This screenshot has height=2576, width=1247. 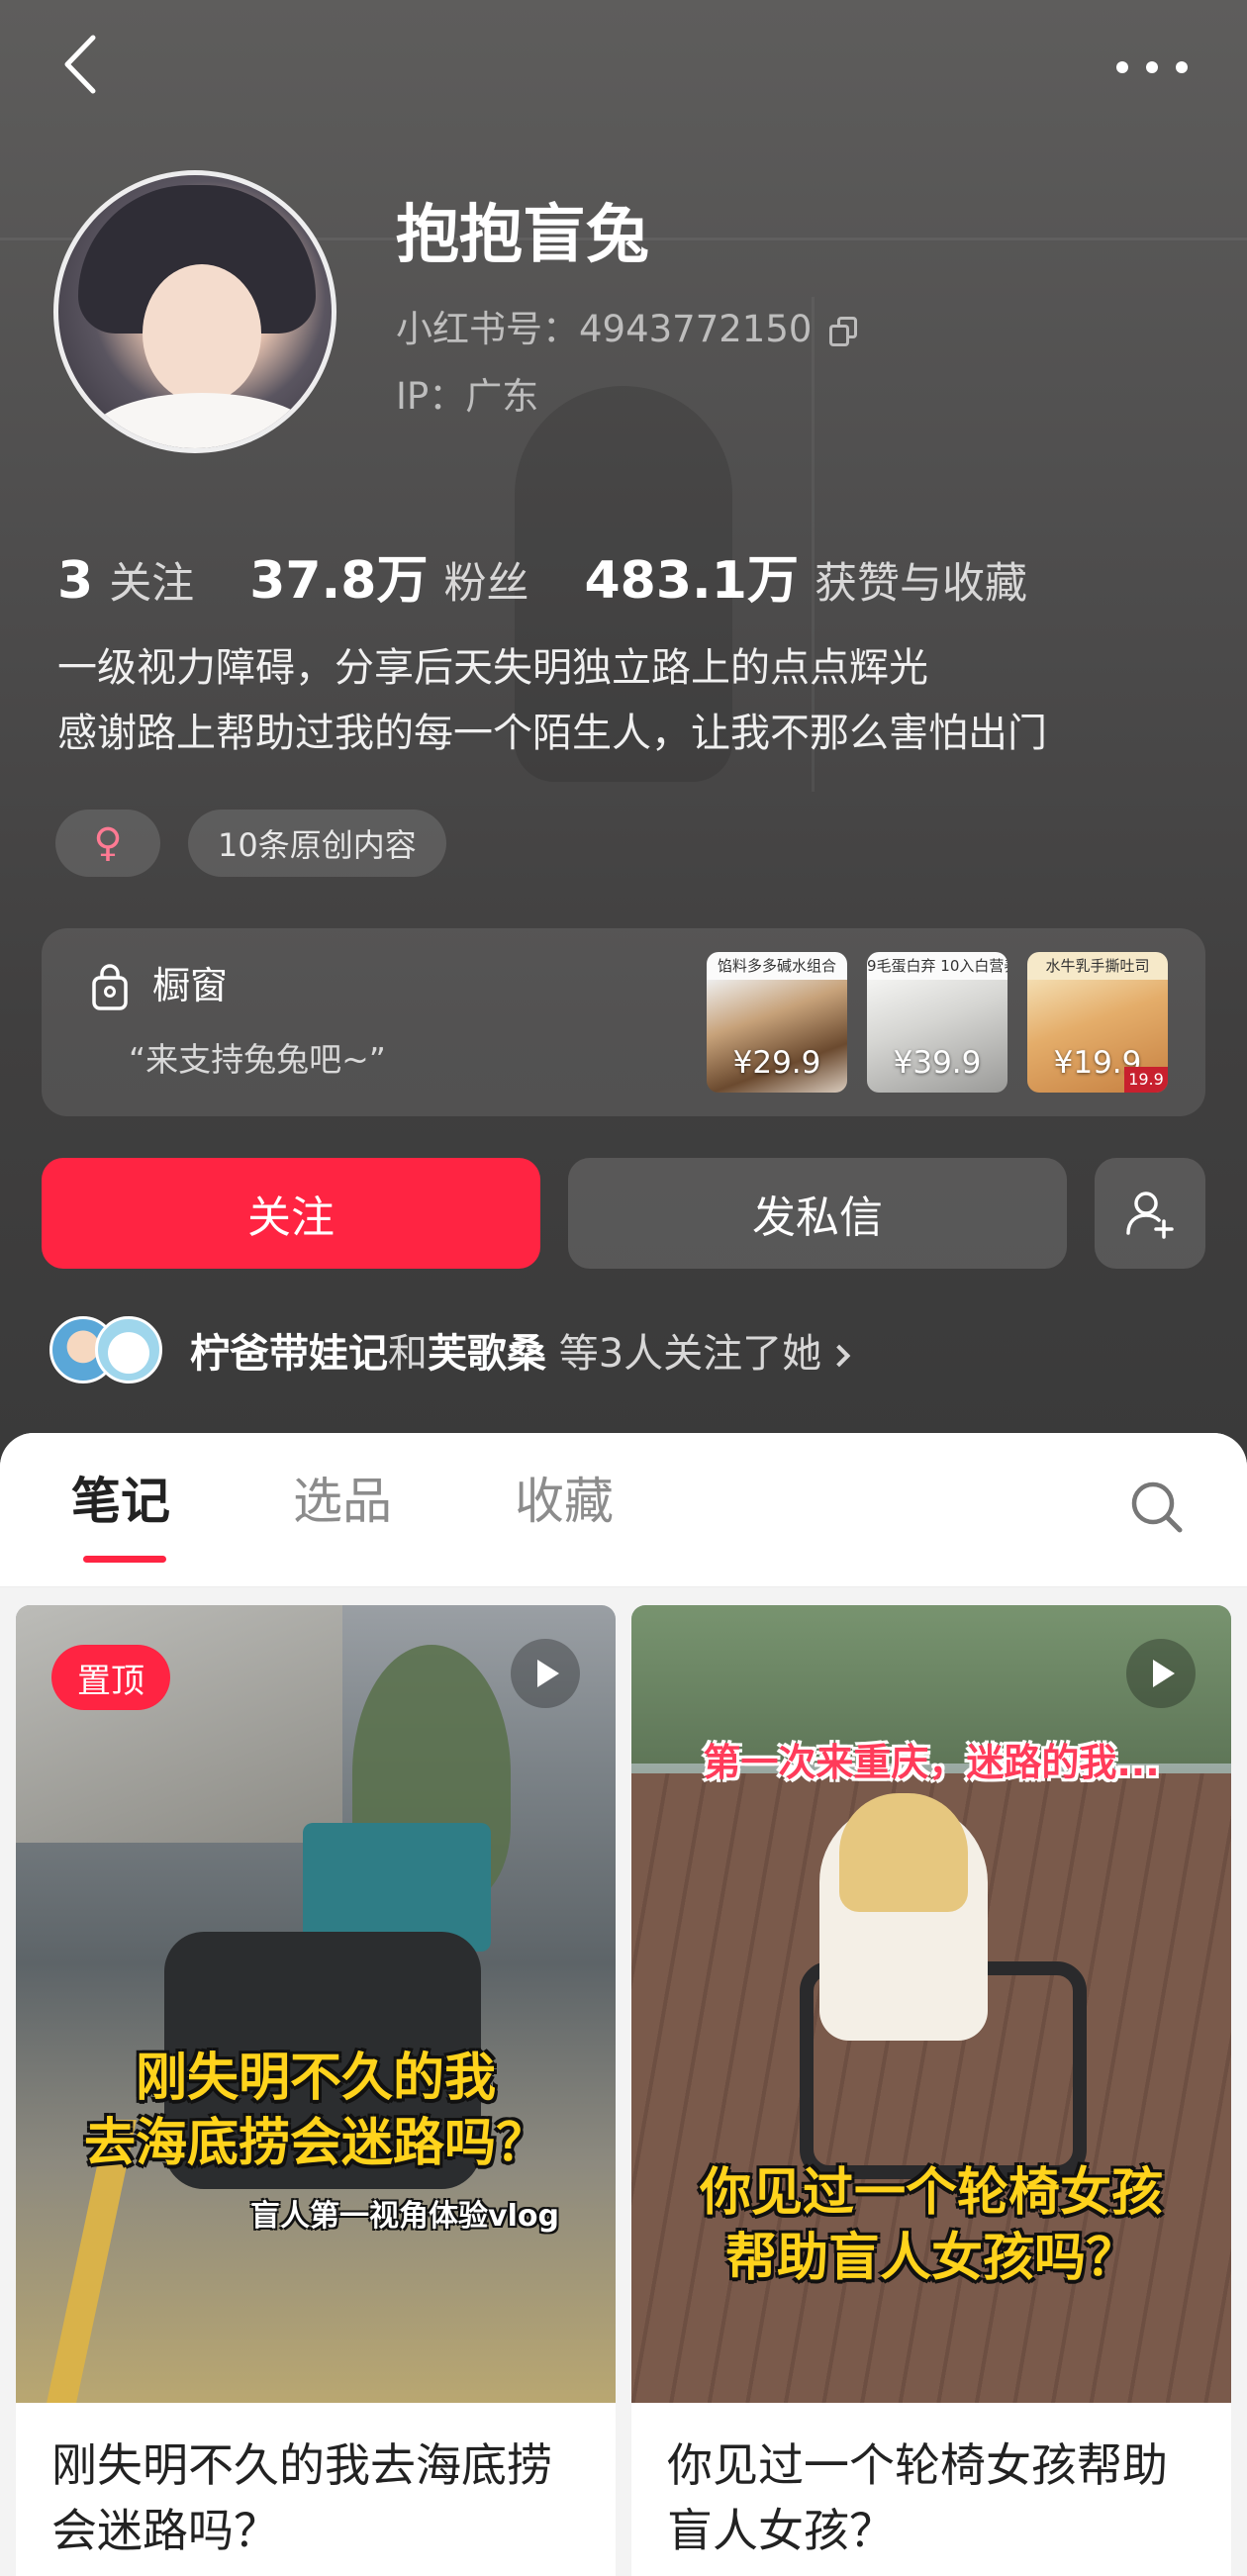 What do you see at coordinates (121, 1501) in the screenshot?
I see `tab-notes: 笔记` at bounding box center [121, 1501].